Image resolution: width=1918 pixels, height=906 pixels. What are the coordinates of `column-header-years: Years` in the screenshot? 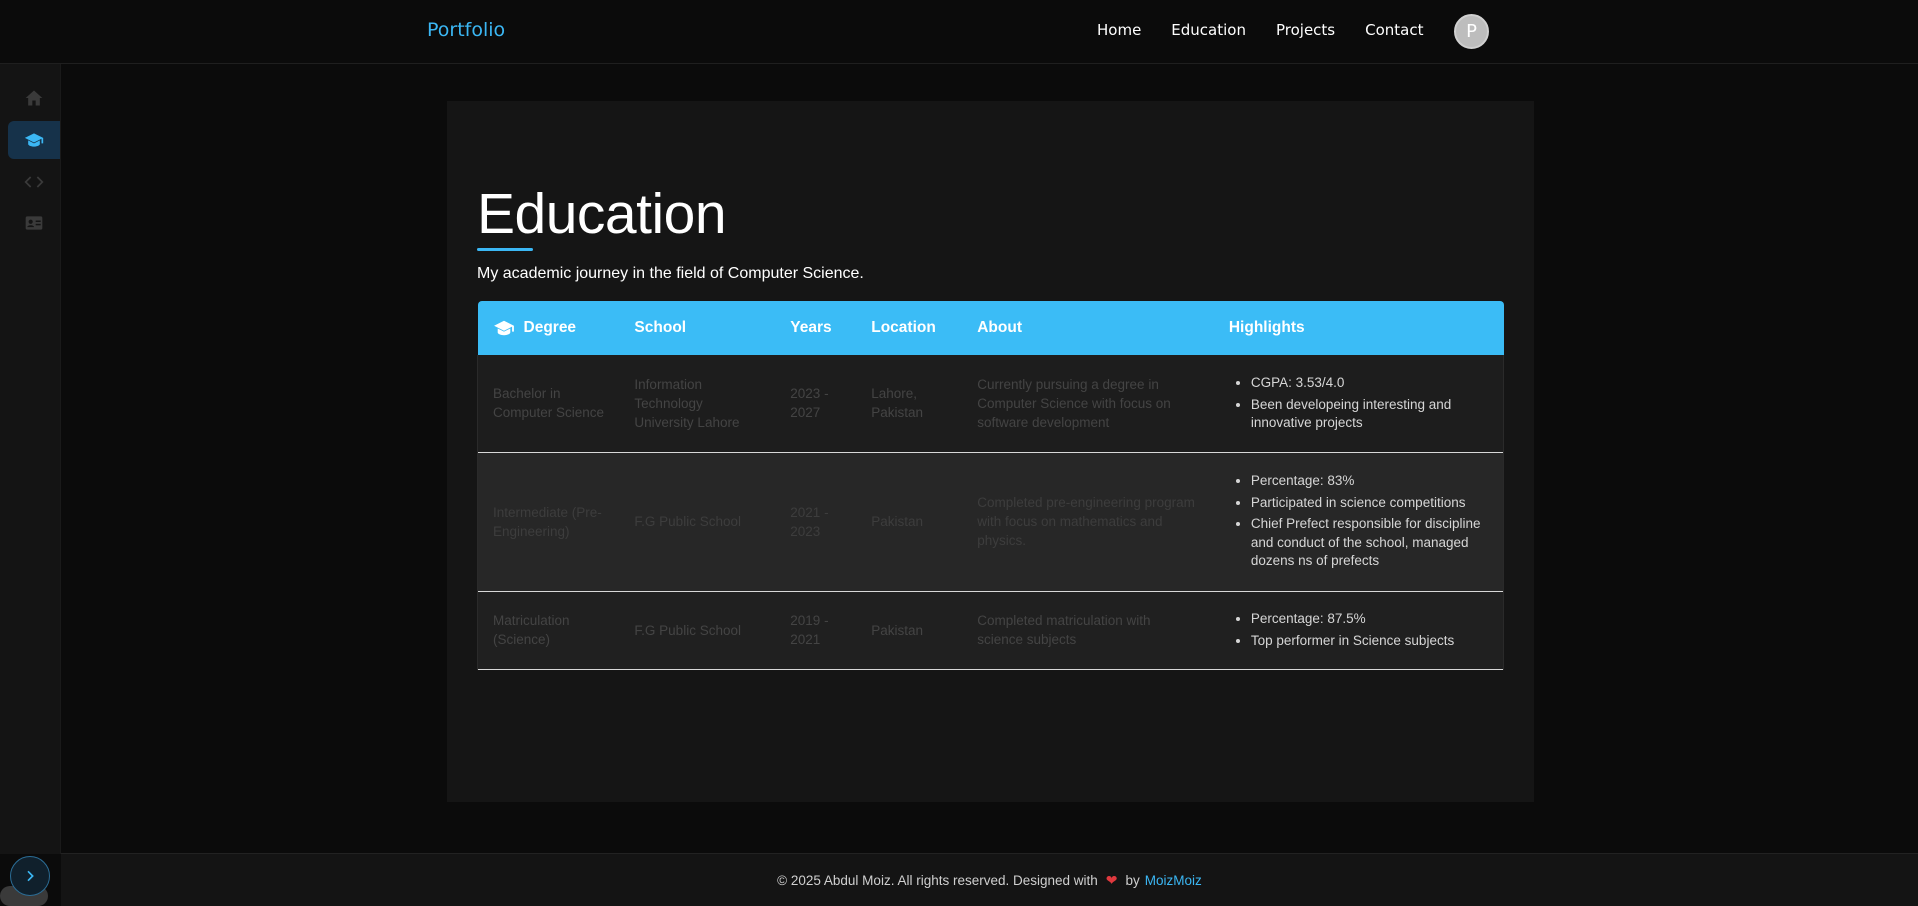 It's located at (811, 327).